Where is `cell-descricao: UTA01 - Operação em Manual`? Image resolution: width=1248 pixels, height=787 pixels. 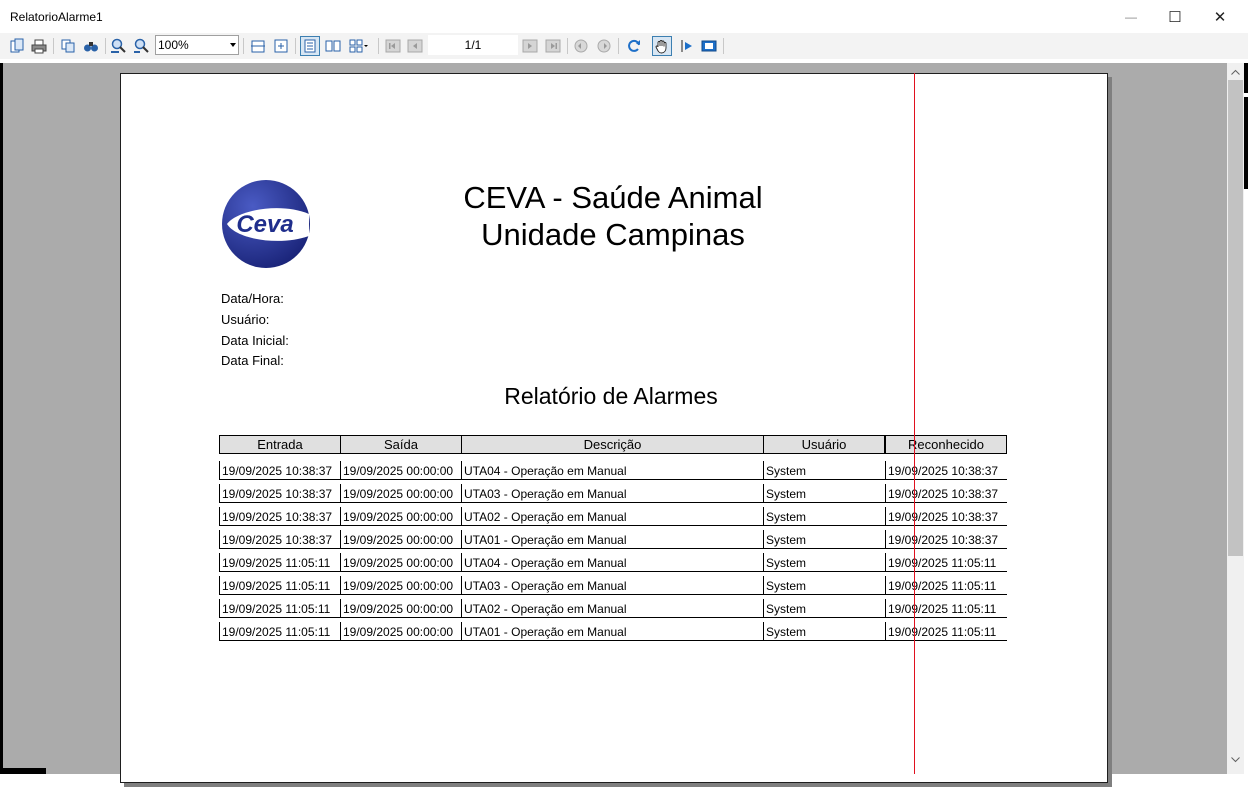
cell-descricao: UTA01 - Operação em Manual is located at coordinates (612, 631).